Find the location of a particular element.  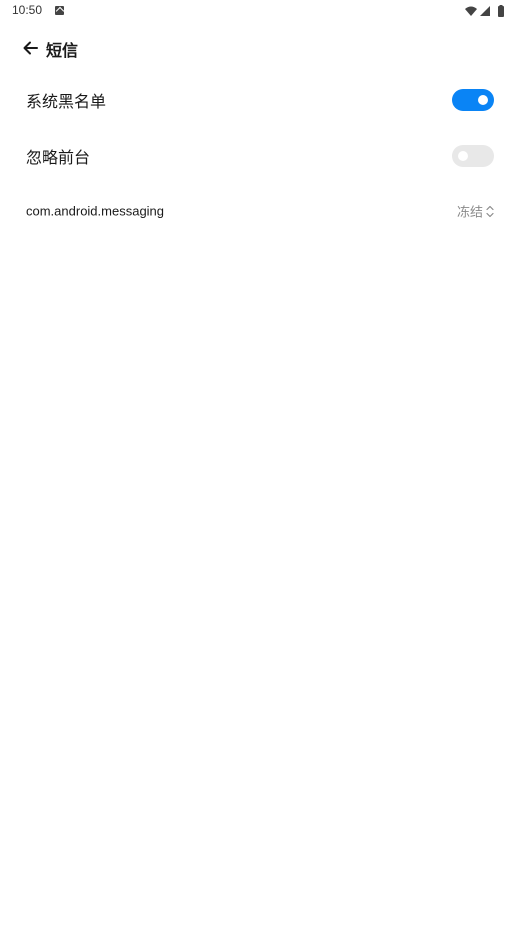

package-name-label: com.android.messaging is located at coordinates (95, 211).